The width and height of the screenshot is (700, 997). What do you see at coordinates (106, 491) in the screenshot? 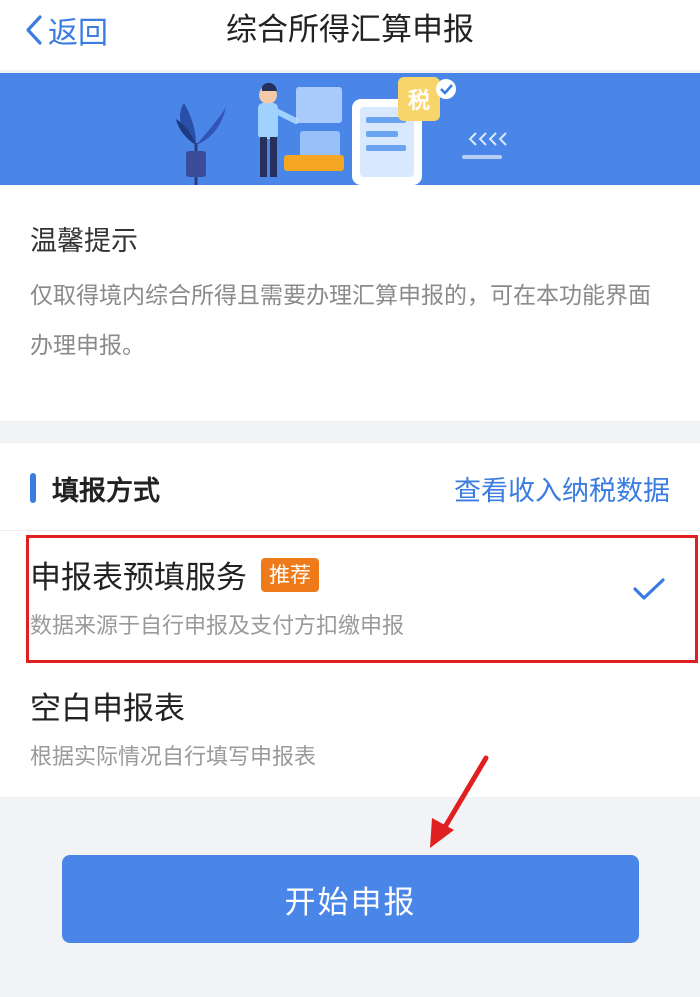
I see `section-title: 填报方式` at bounding box center [106, 491].